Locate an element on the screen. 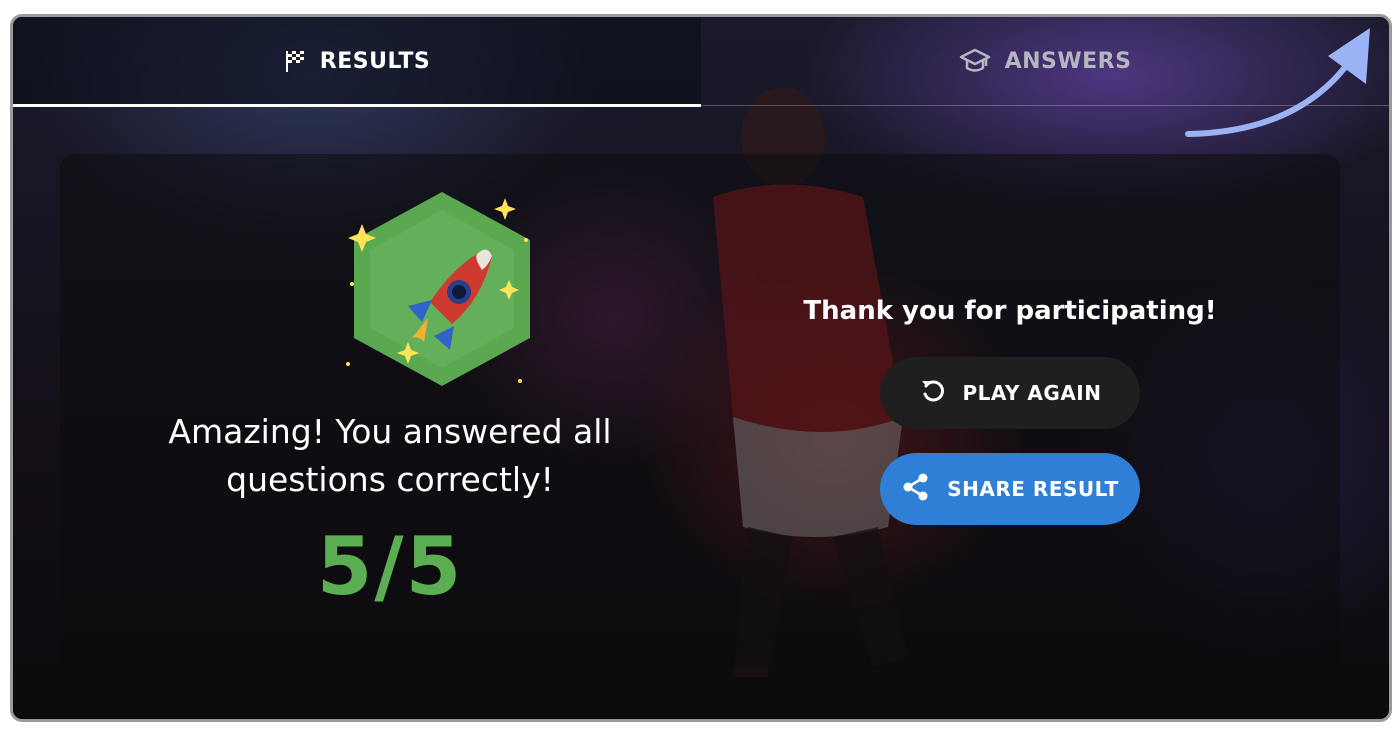 Image resolution: width=1400 pixels, height=730 pixels. share-icon is located at coordinates (916, 489).